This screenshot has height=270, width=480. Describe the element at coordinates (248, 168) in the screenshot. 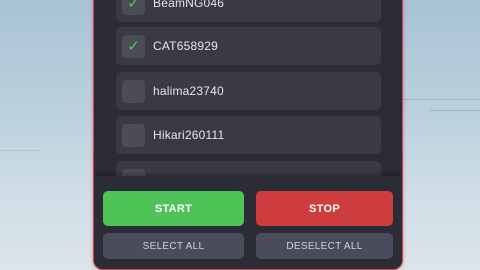

I see `account-row` at that location.